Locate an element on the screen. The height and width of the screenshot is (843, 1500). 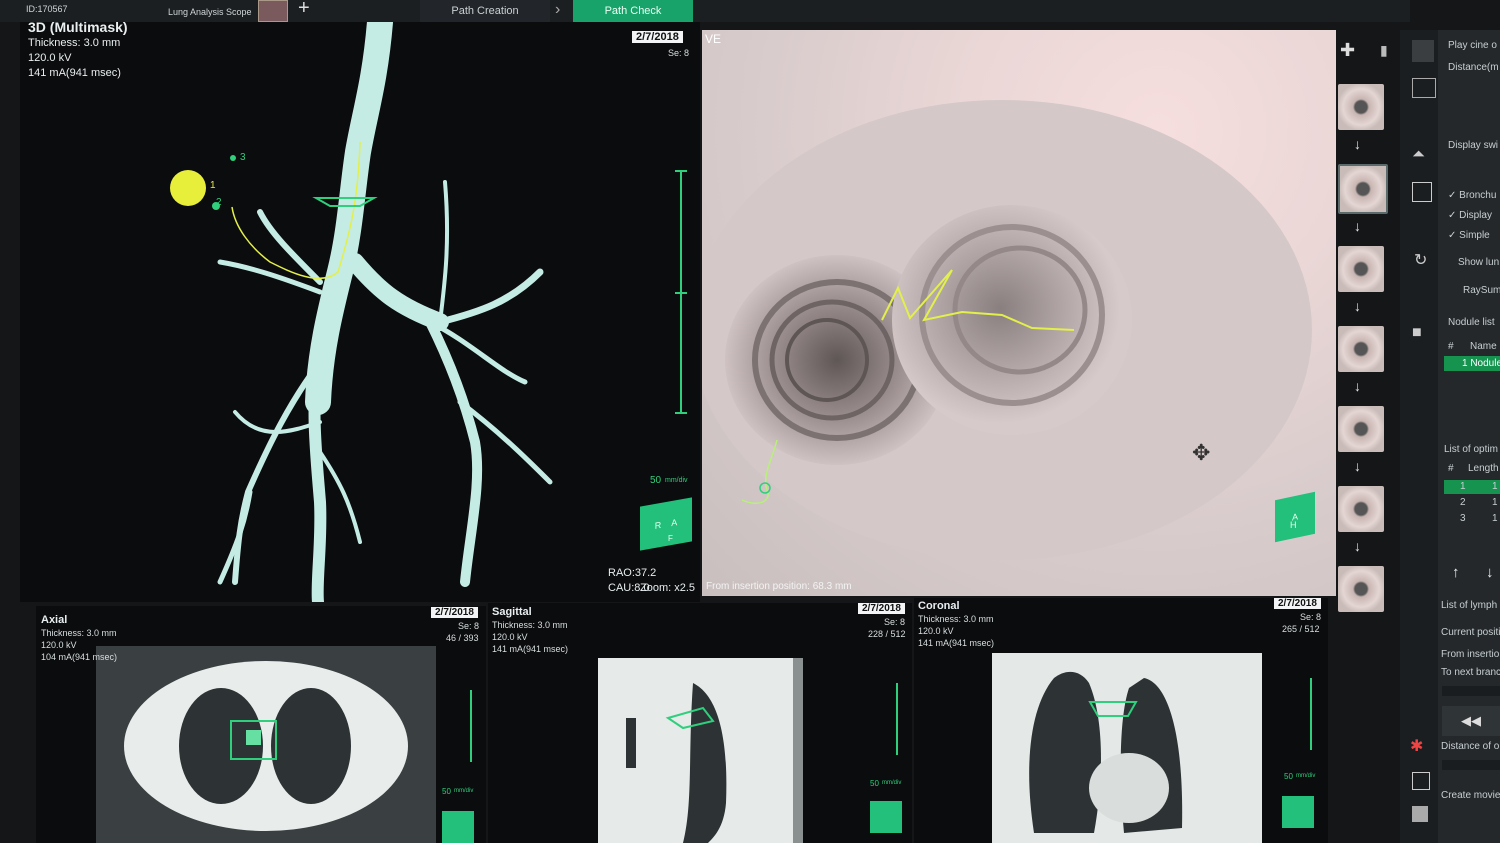
marker-label-1: 1 is located at coordinates (213, 185).